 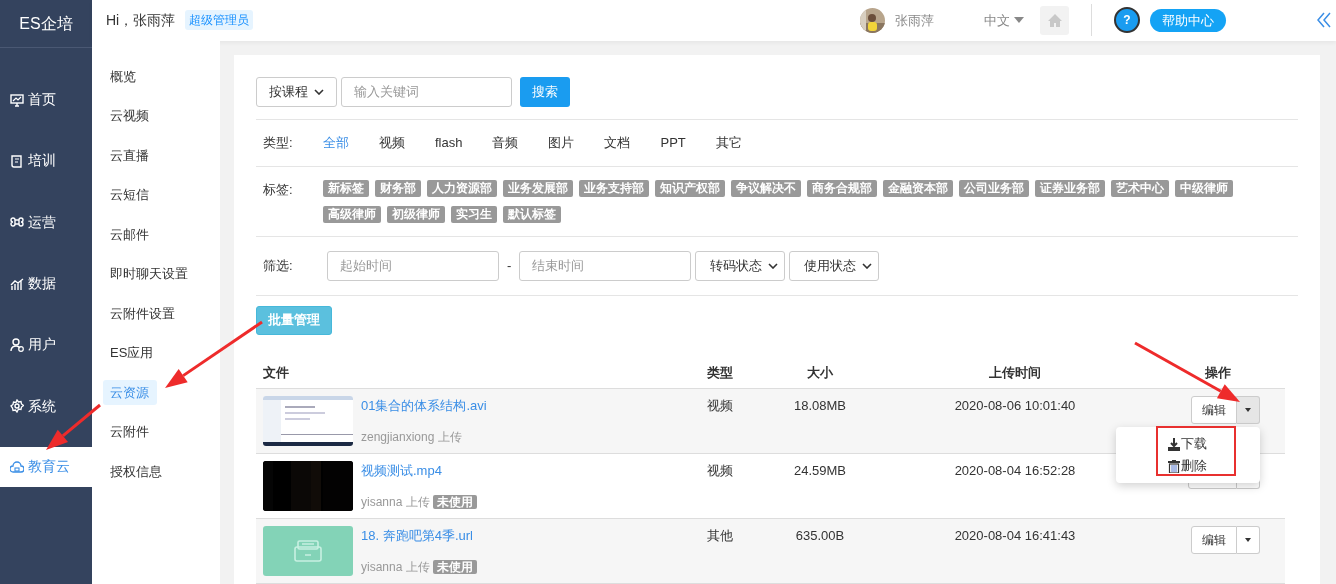 I want to click on column-header: 文件, so click(x=276, y=372).